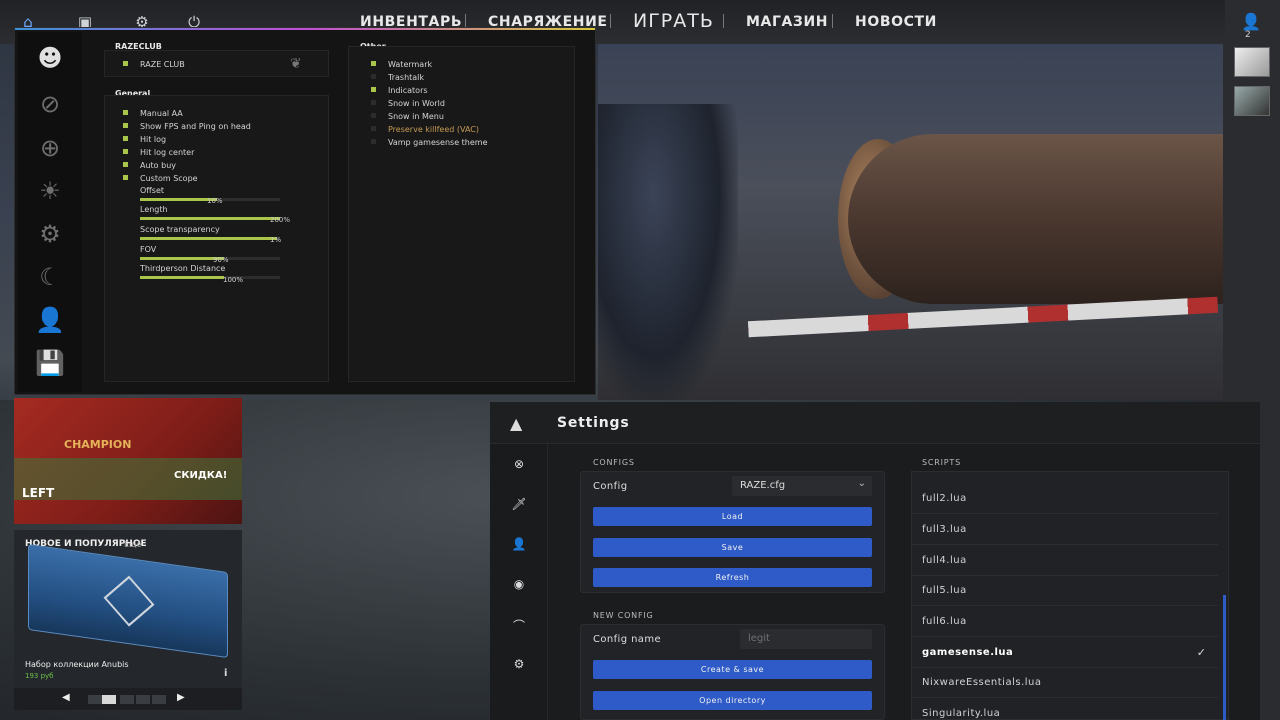 The height and width of the screenshot is (720, 1280). I want to click on player-tab-icon: 👤, so click(519, 546).